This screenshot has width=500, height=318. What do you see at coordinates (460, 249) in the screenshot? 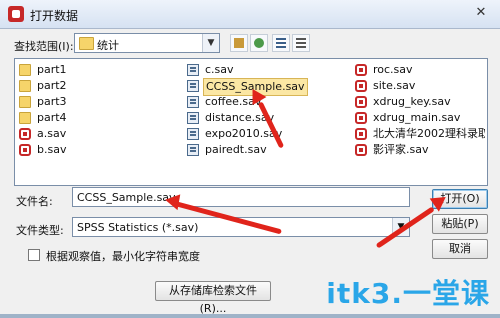
I see `cancel-button: 取消` at bounding box center [460, 249].